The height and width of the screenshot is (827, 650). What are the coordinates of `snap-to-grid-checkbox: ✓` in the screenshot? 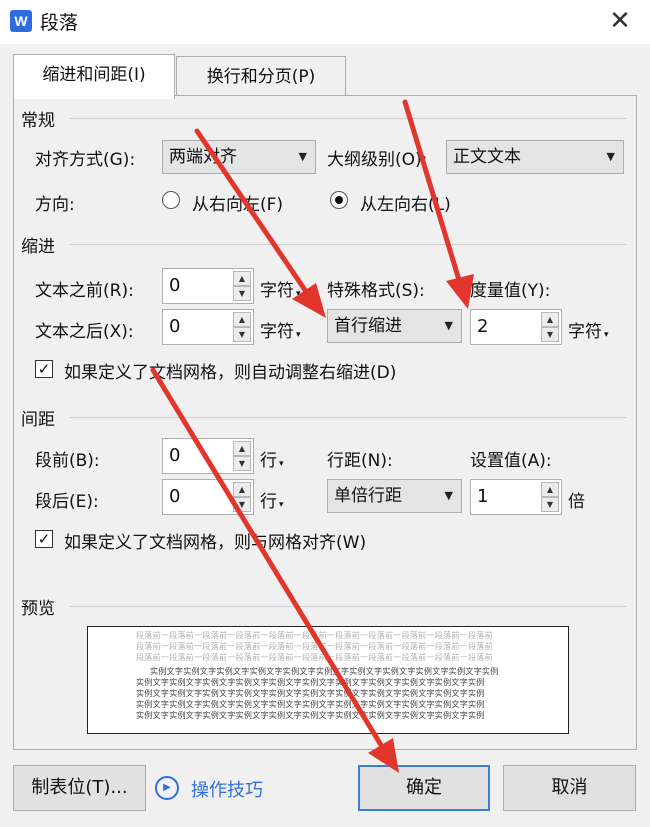 It's located at (44, 539).